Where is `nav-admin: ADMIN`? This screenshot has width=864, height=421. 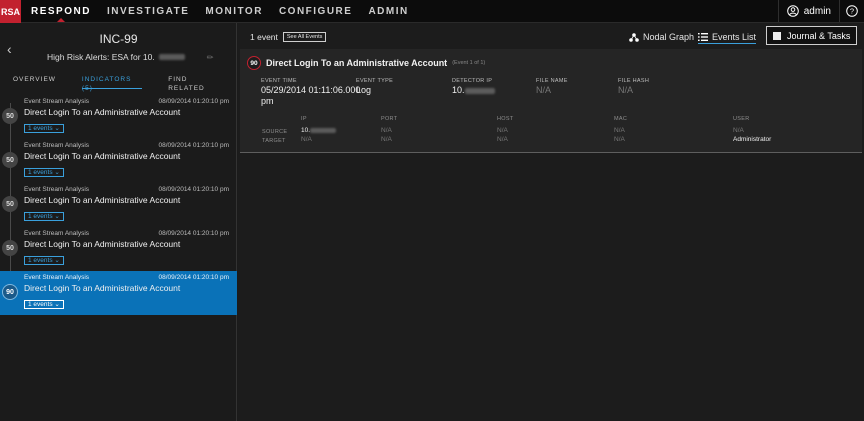
nav-admin: ADMIN is located at coordinates (388, 11).